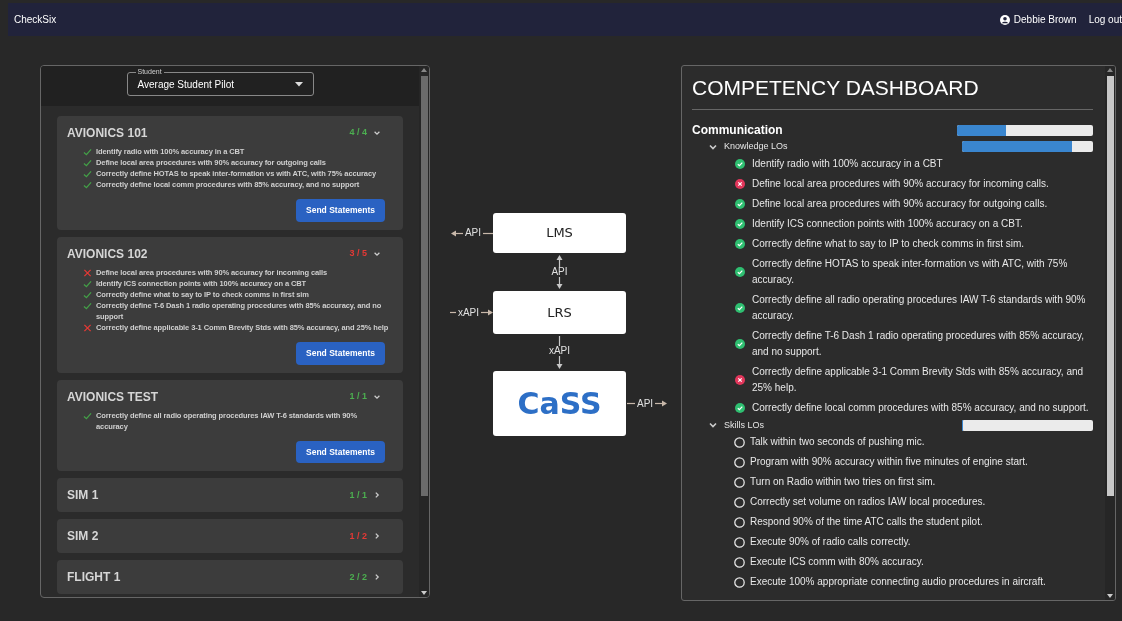  What do you see at coordinates (892, 93) in the screenshot?
I see `dashboard-title: COMPETENCY DASHBOARD` at bounding box center [892, 93].